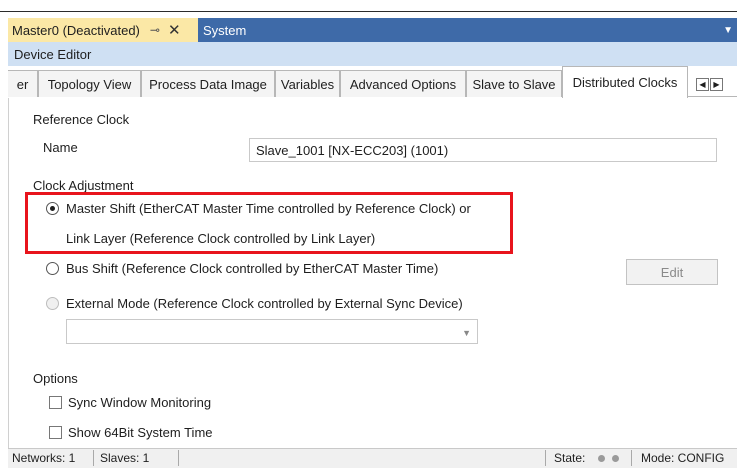  Describe the element at coordinates (272, 331) in the screenshot. I see `external-sync-device-dropdown: ▼` at that location.